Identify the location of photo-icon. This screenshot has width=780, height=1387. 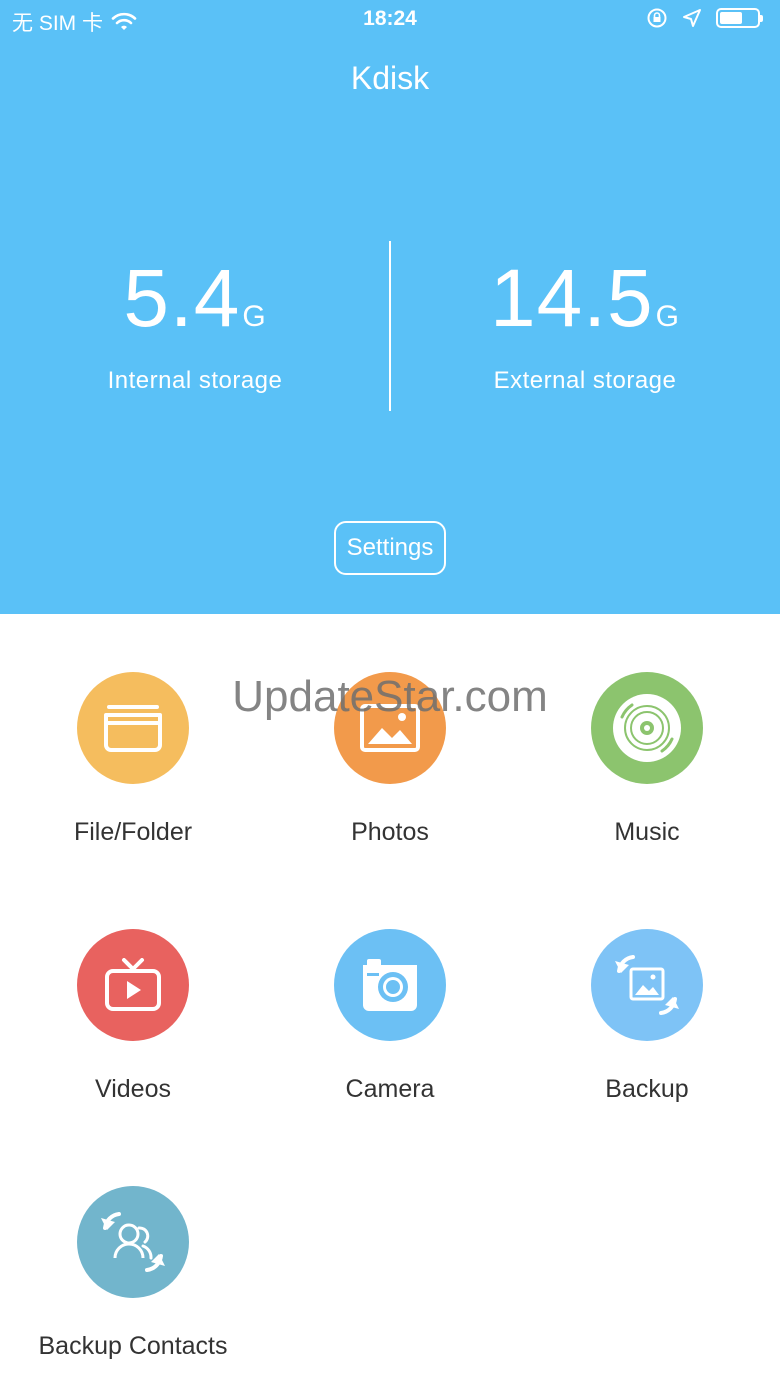
(390, 728).